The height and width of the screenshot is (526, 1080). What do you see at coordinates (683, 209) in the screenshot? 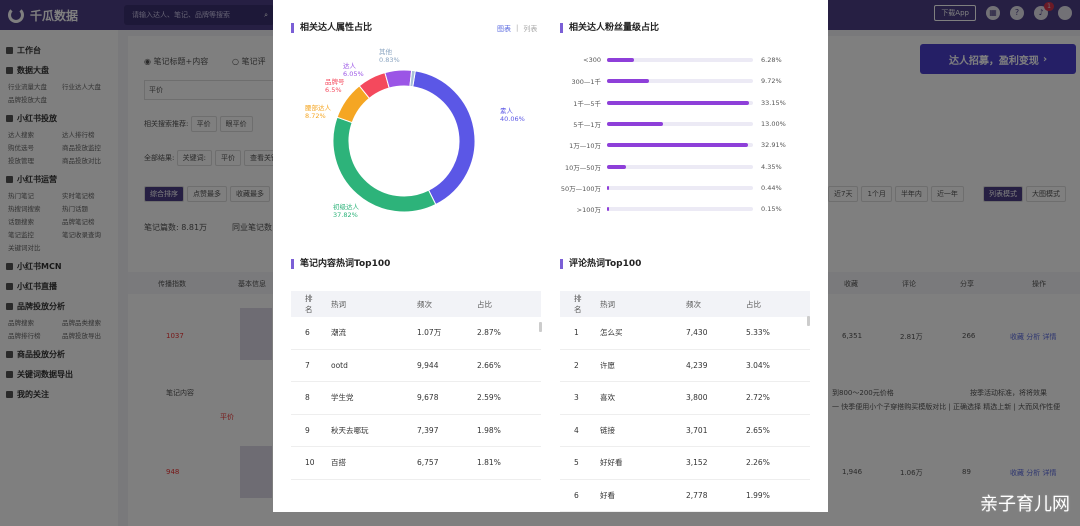
I see `fans-bar-row: >100万 0.15%` at bounding box center [683, 209].